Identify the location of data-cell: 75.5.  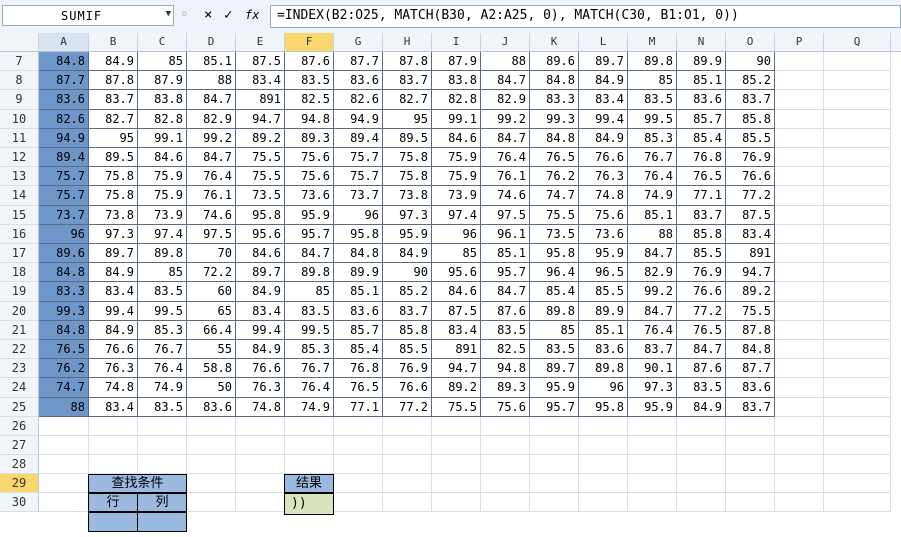
(554, 215).